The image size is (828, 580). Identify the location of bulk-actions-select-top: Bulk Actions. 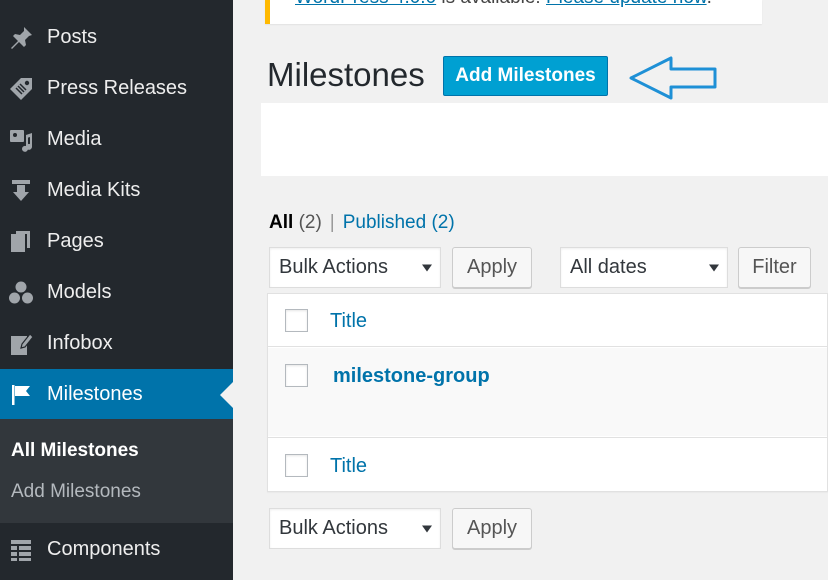
(355, 267).